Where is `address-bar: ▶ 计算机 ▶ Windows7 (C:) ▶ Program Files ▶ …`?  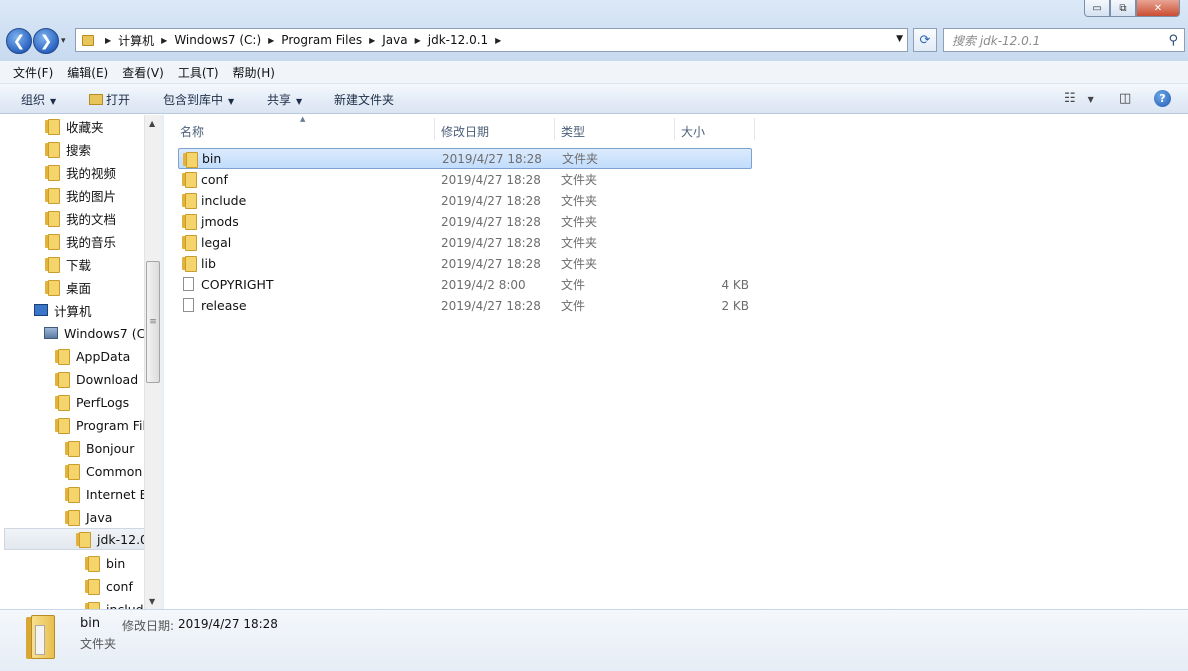 address-bar: ▶ 计算机 ▶ Windows7 (C:) ▶ Program Files ▶ … is located at coordinates (491, 40).